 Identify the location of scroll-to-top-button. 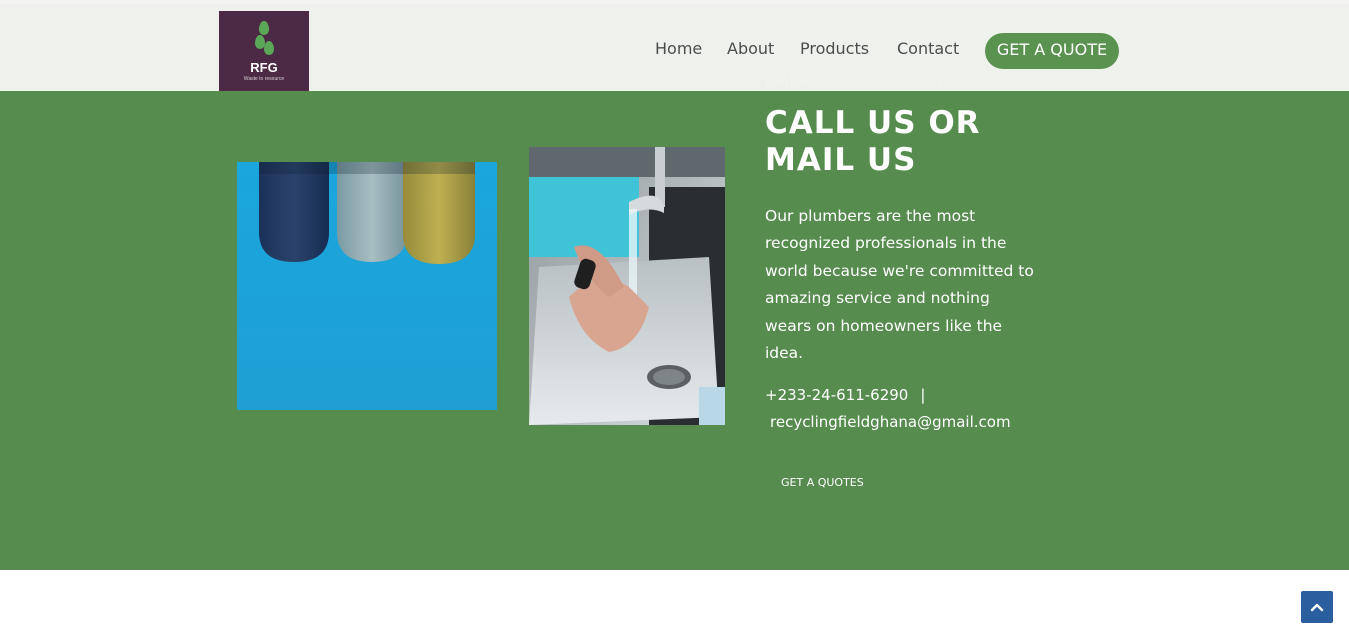
(1317, 607).